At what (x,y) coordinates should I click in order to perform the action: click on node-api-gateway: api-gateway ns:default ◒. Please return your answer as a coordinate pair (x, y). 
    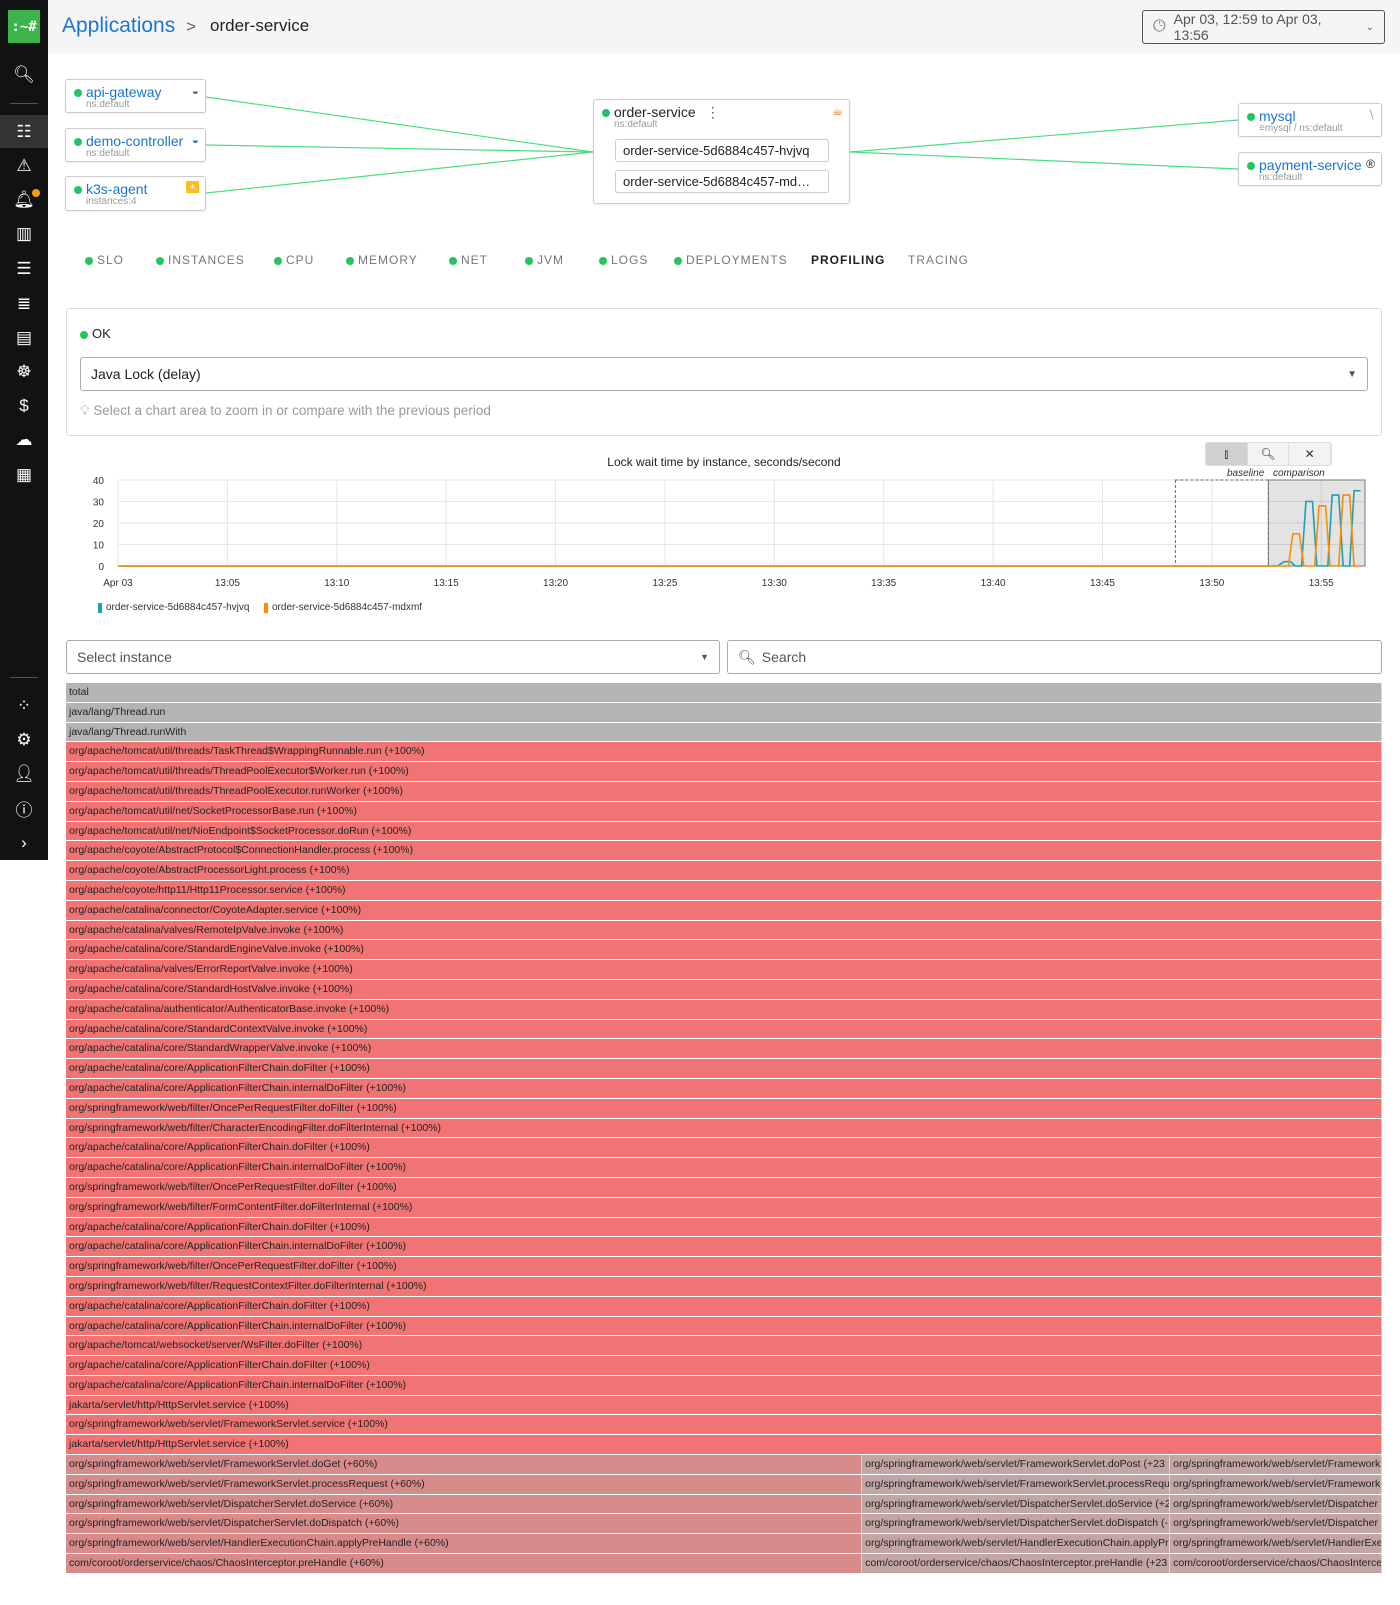
    Looking at the image, I should click on (135, 96).